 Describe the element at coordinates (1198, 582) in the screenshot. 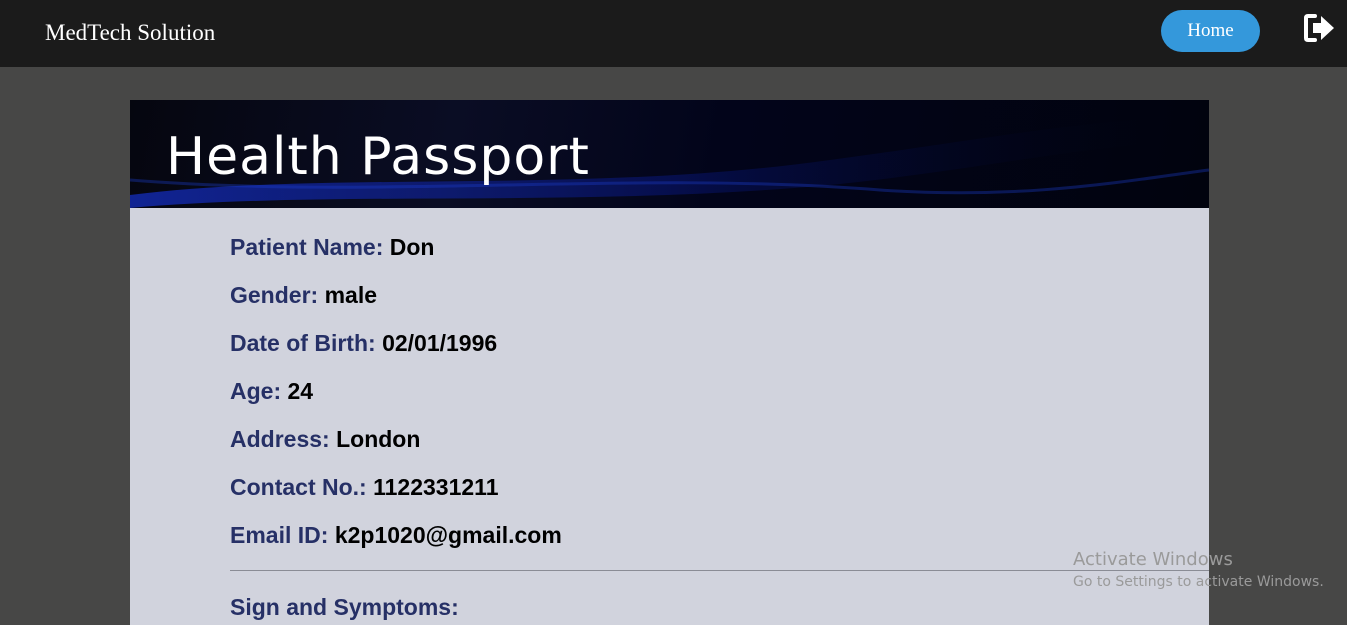

I see `watermark-subtitle: Go to Settings to activate Windows.` at that location.